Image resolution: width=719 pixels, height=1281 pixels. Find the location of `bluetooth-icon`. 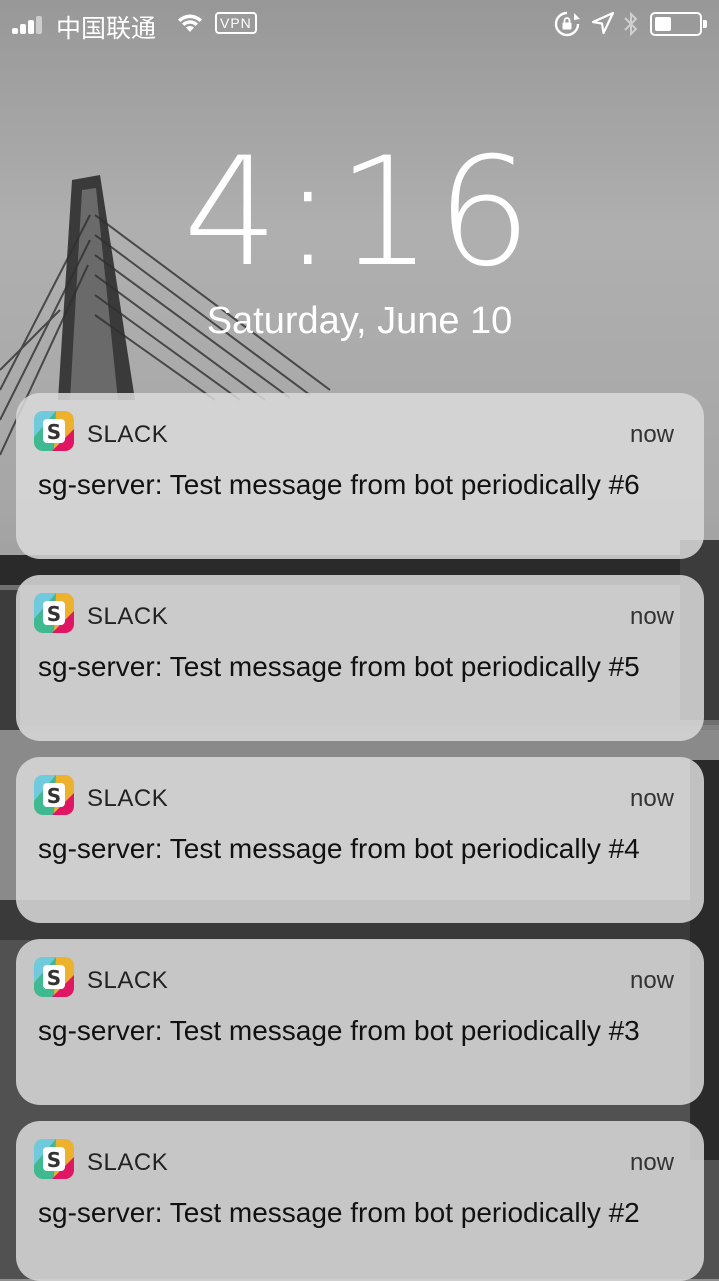

bluetooth-icon is located at coordinates (631, 24).